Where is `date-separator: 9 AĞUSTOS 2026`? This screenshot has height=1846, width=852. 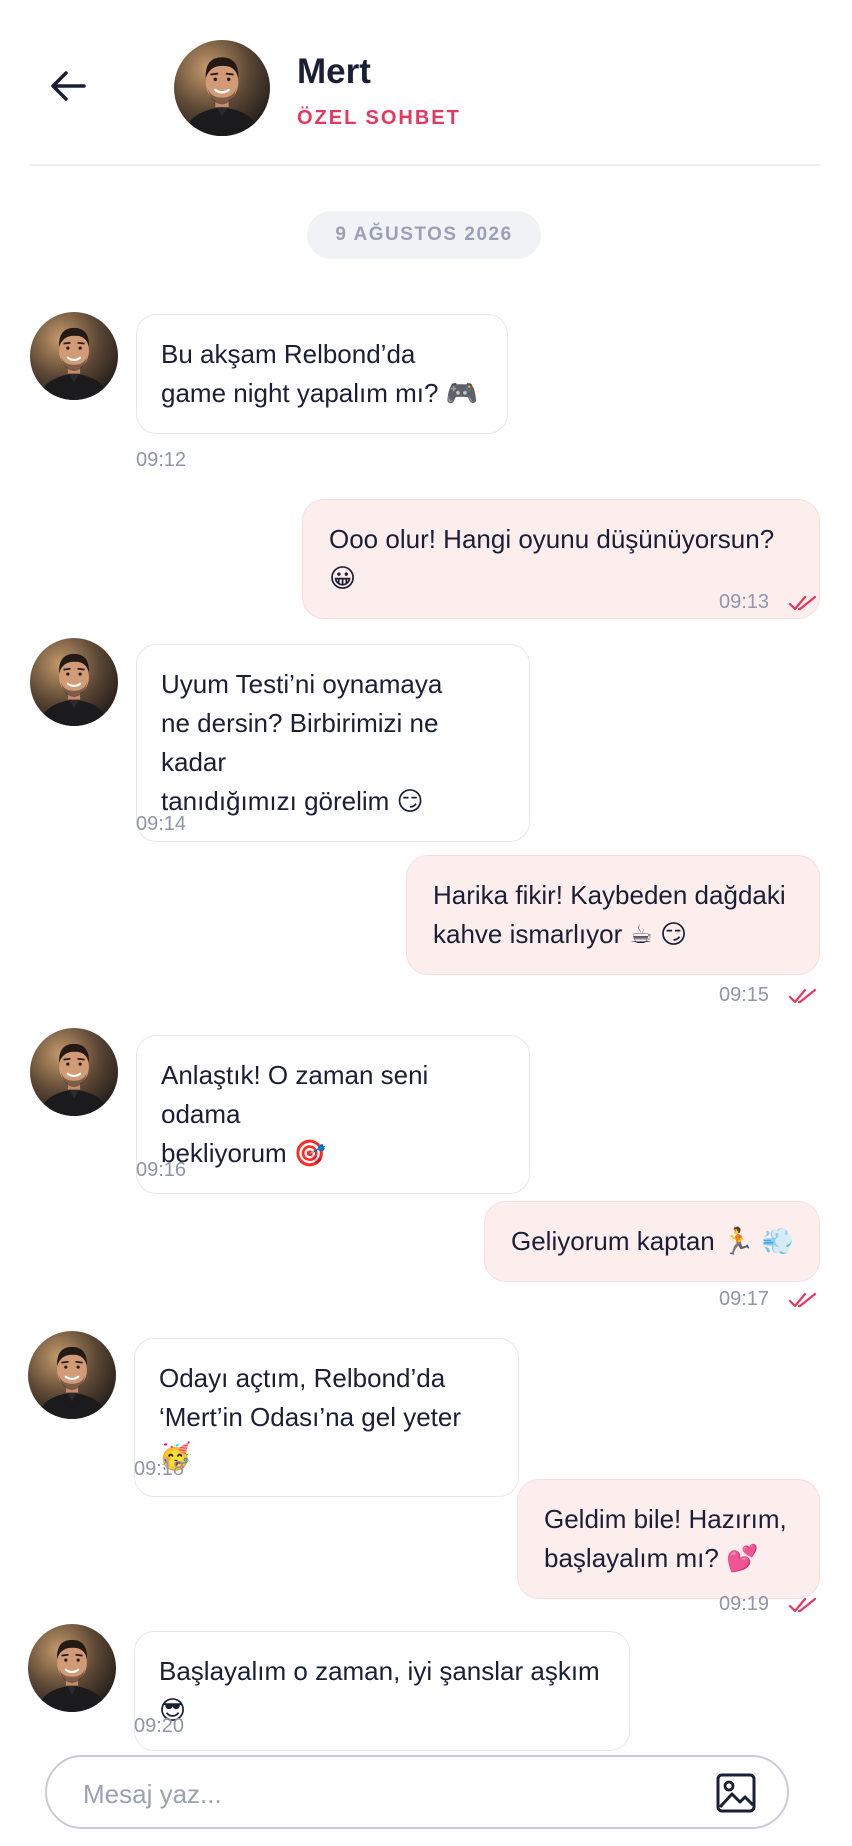 date-separator: 9 AĞUSTOS 2026 is located at coordinates (424, 235).